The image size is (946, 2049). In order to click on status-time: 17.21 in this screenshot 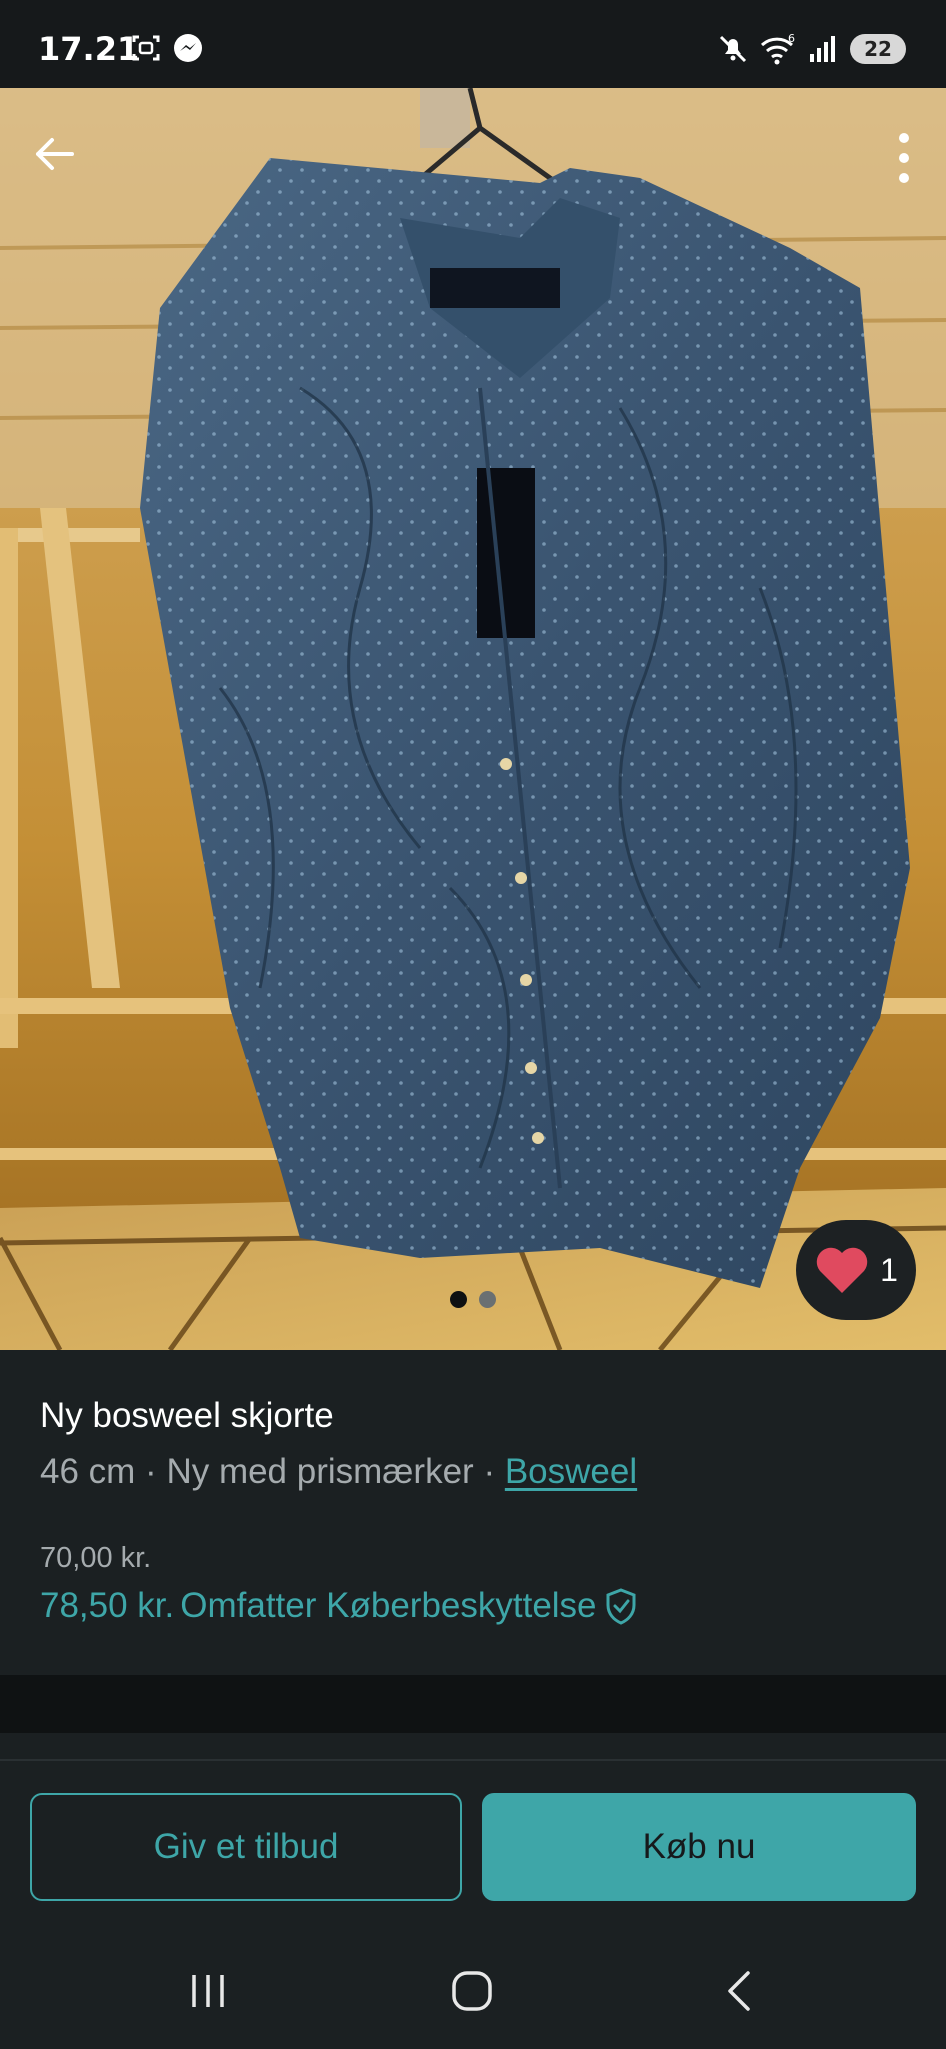, I will do `click(89, 49)`.